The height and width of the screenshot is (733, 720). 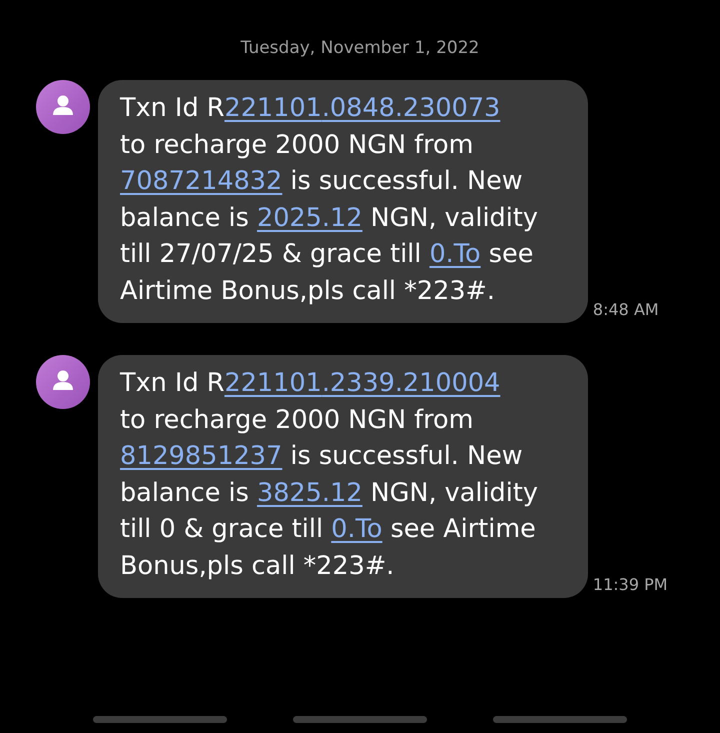 I want to click on timestamp: 11:39 PM, so click(x=630, y=584).